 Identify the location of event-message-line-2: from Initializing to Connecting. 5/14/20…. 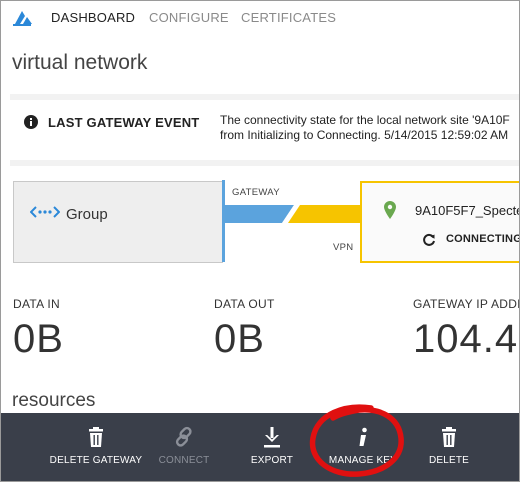
(364, 135).